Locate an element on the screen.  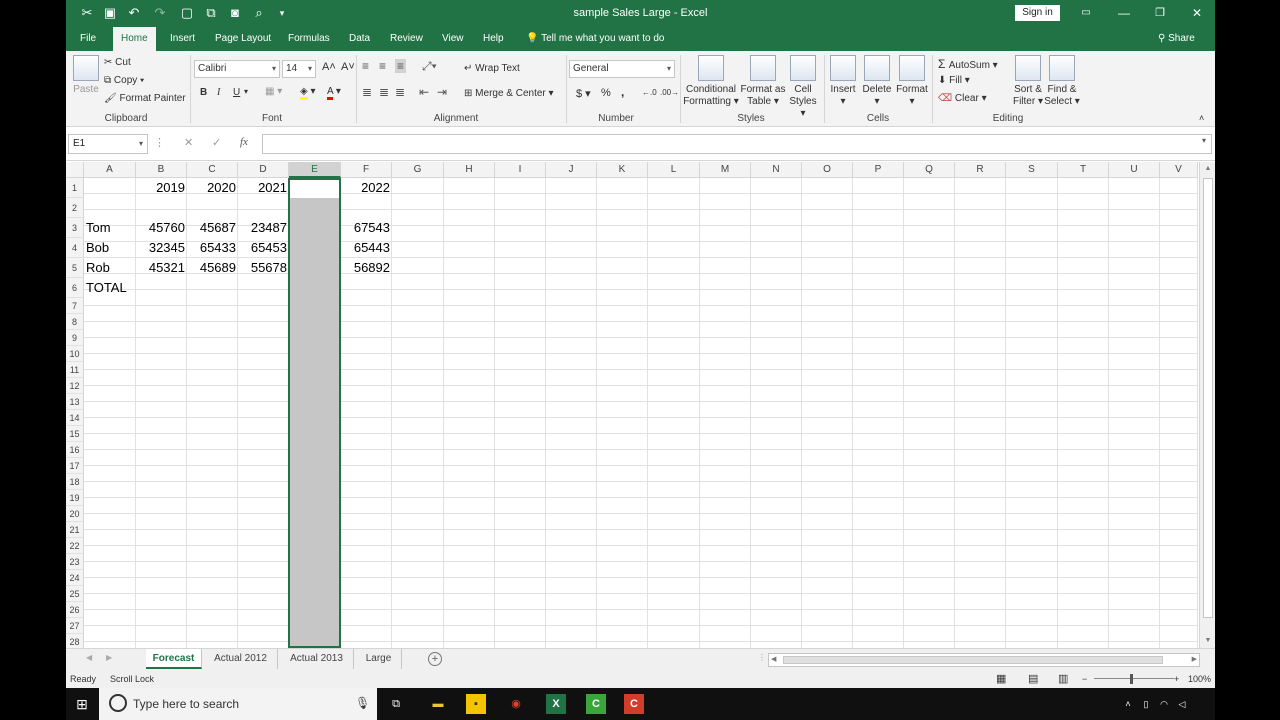
tab-review: Review is located at coordinates (406, 39).